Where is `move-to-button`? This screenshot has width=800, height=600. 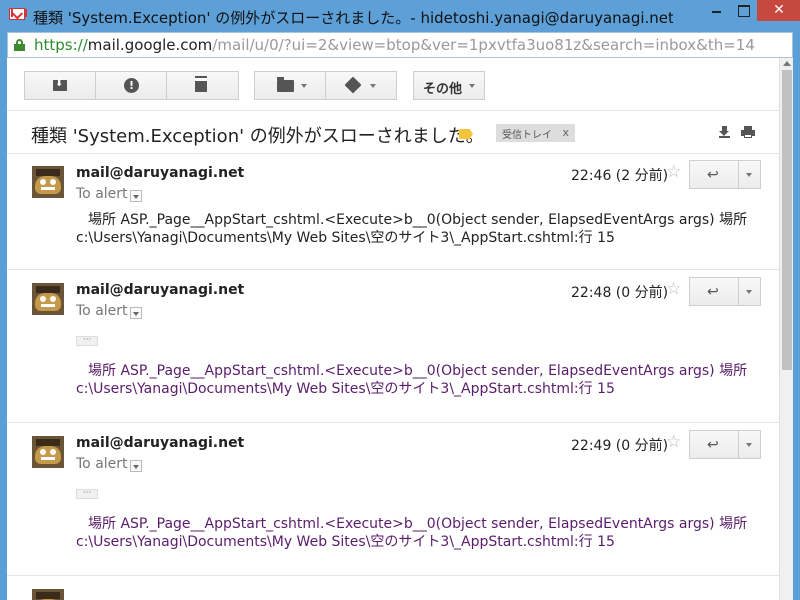 move-to-button is located at coordinates (290, 85).